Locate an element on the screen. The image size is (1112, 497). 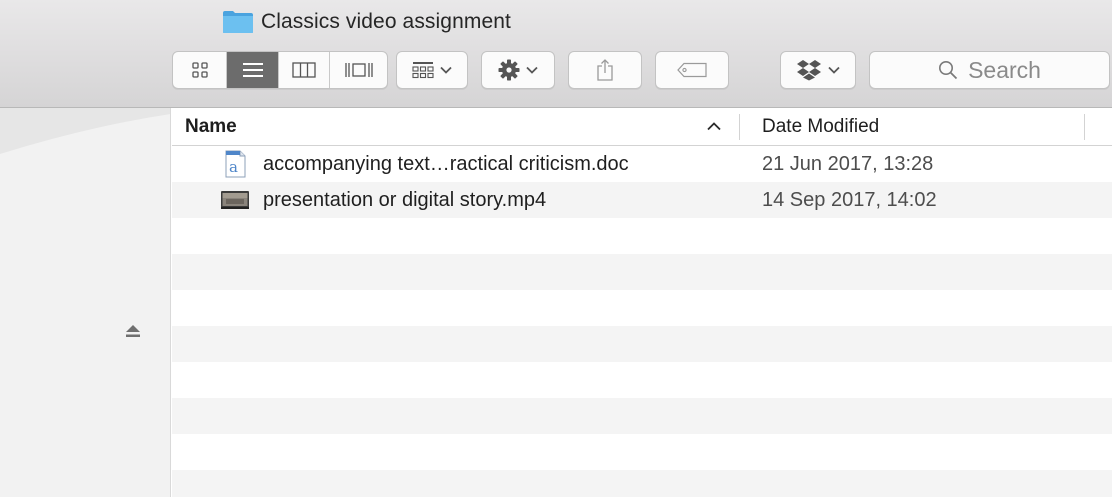
window-title-text: Classics video assignment is located at coordinates (386, 21).